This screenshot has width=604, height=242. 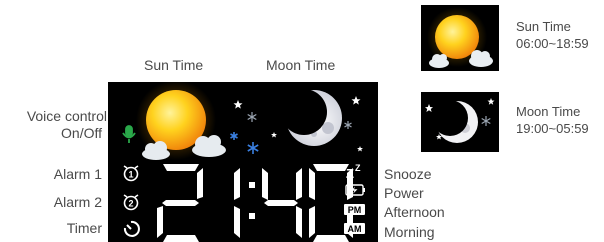 I want to click on digit-hour-tens, so click(x=180, y=203).